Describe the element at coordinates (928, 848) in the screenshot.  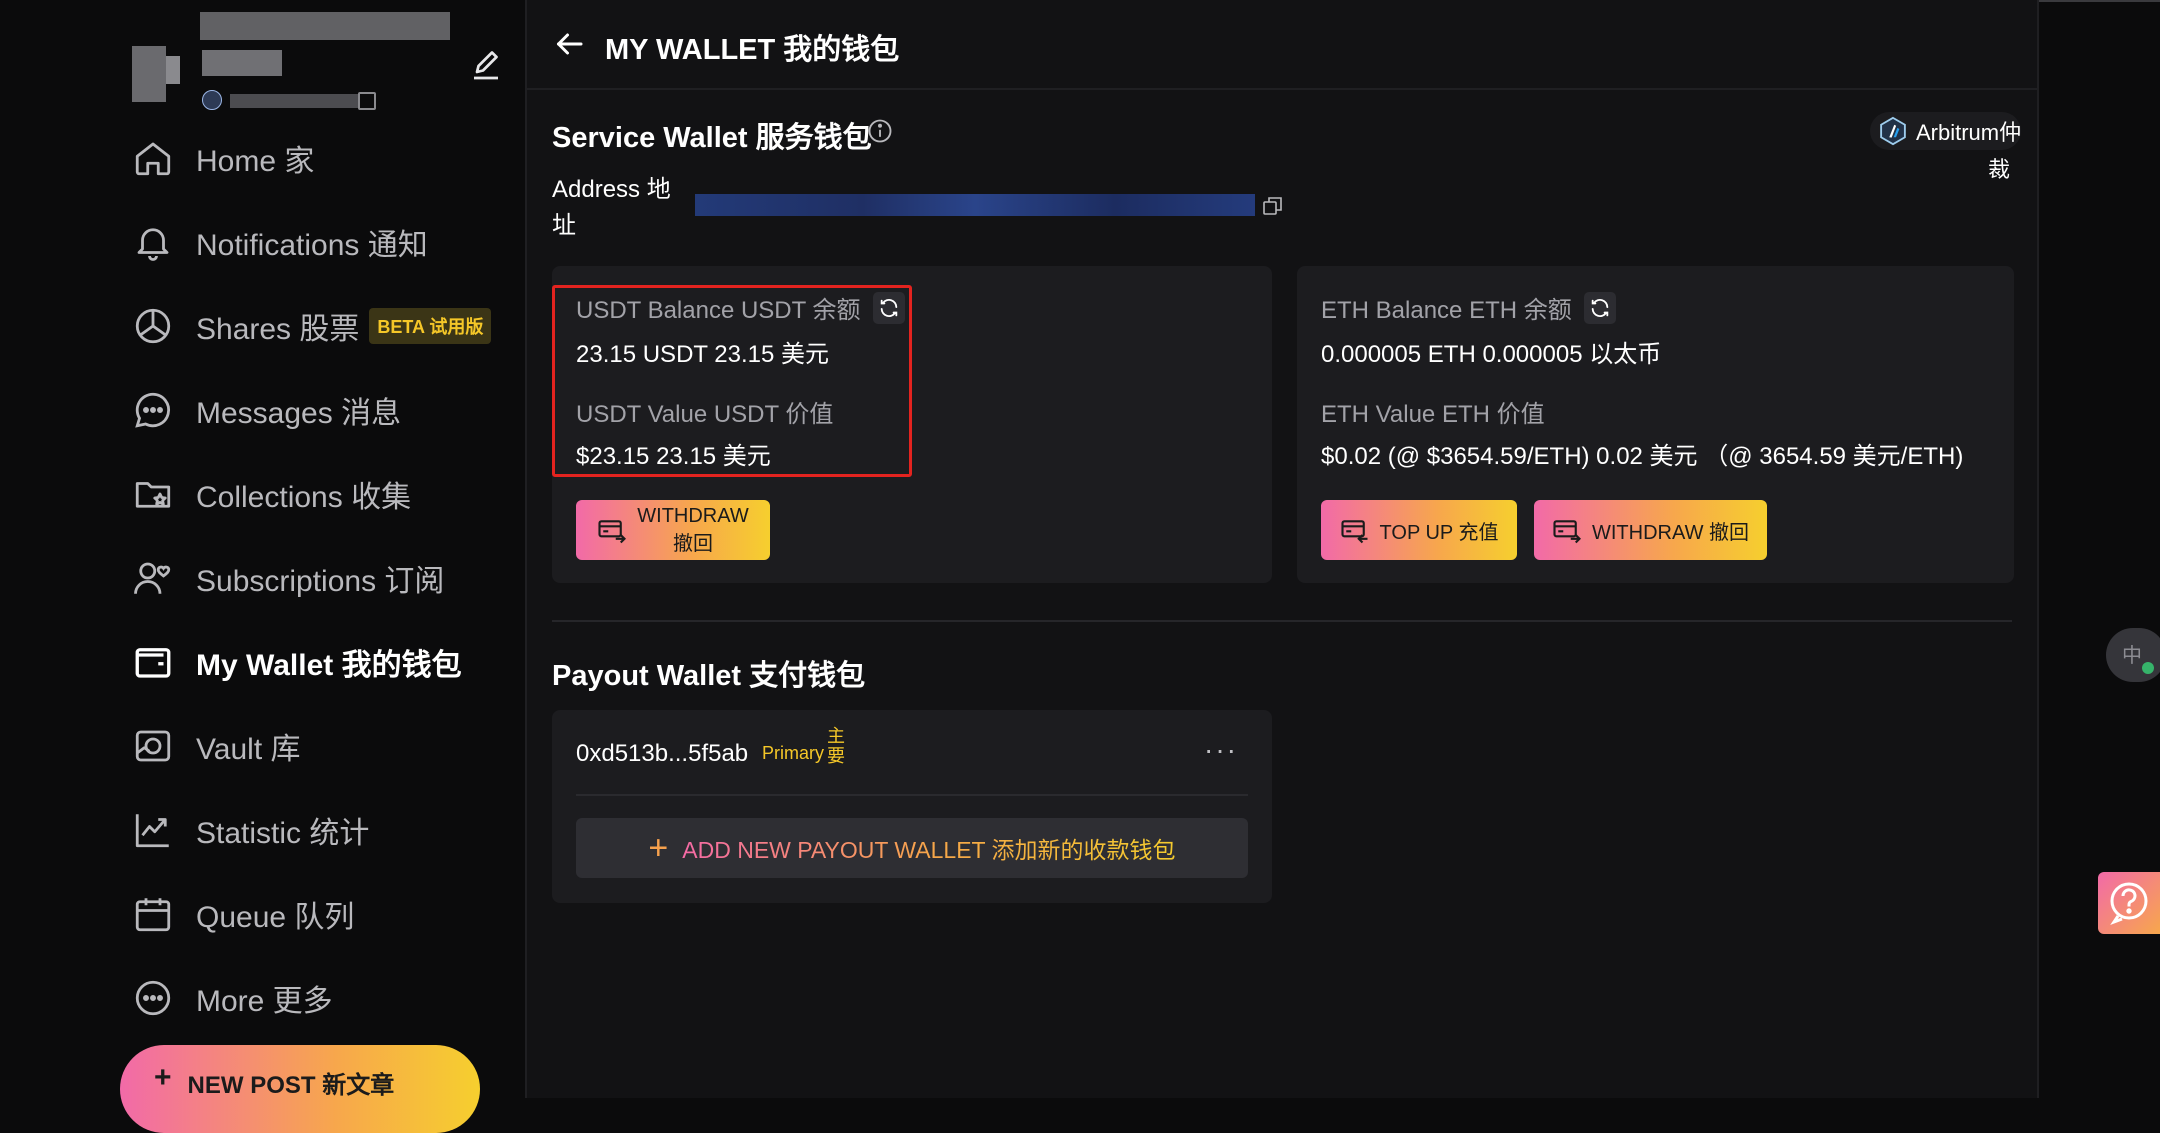
I see `add-payout-wallet-label: ADD NEW PAYOUT WALLET 添加新的收款钱包` at that location.